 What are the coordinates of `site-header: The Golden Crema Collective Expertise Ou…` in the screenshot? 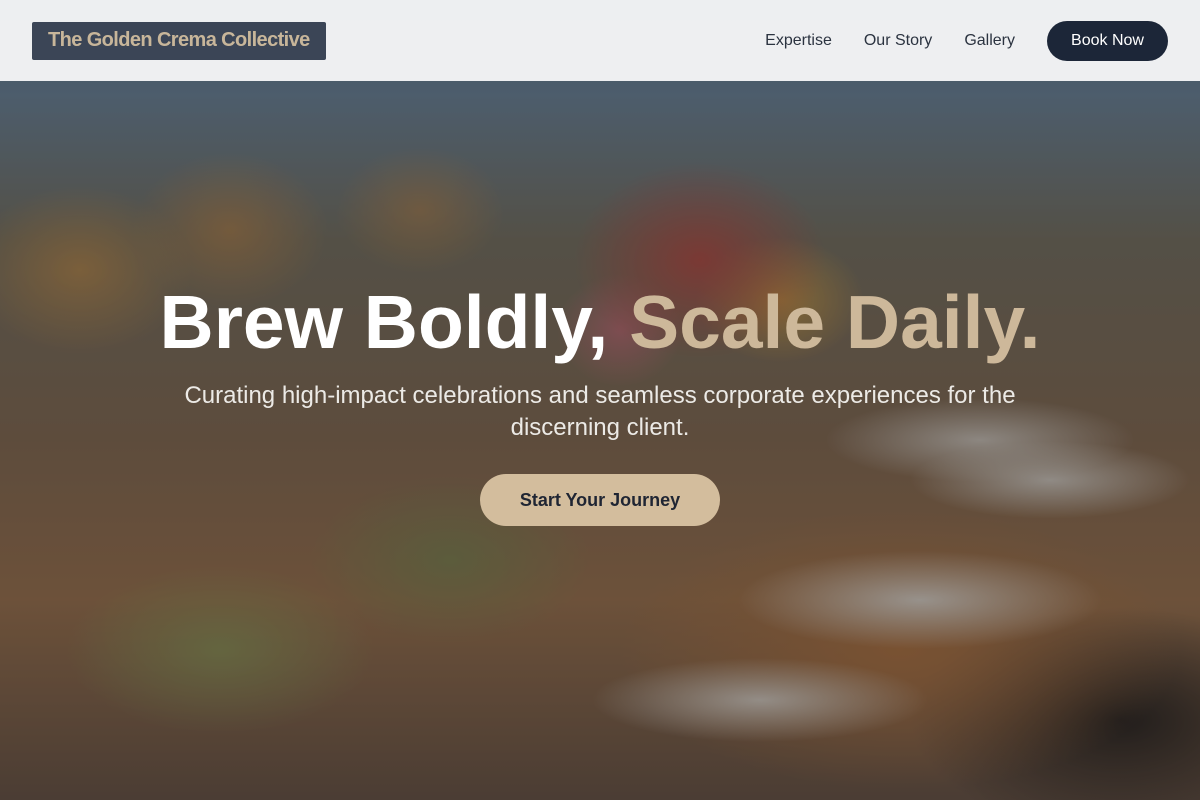 It's located at (600, 40).